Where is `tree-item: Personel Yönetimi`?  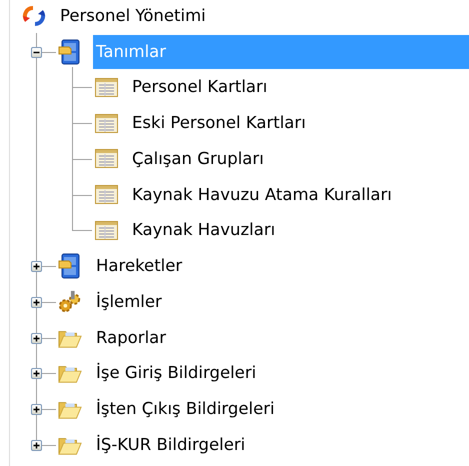
tree-item: Personel Yönetimi is located at coordinates (133, 16).